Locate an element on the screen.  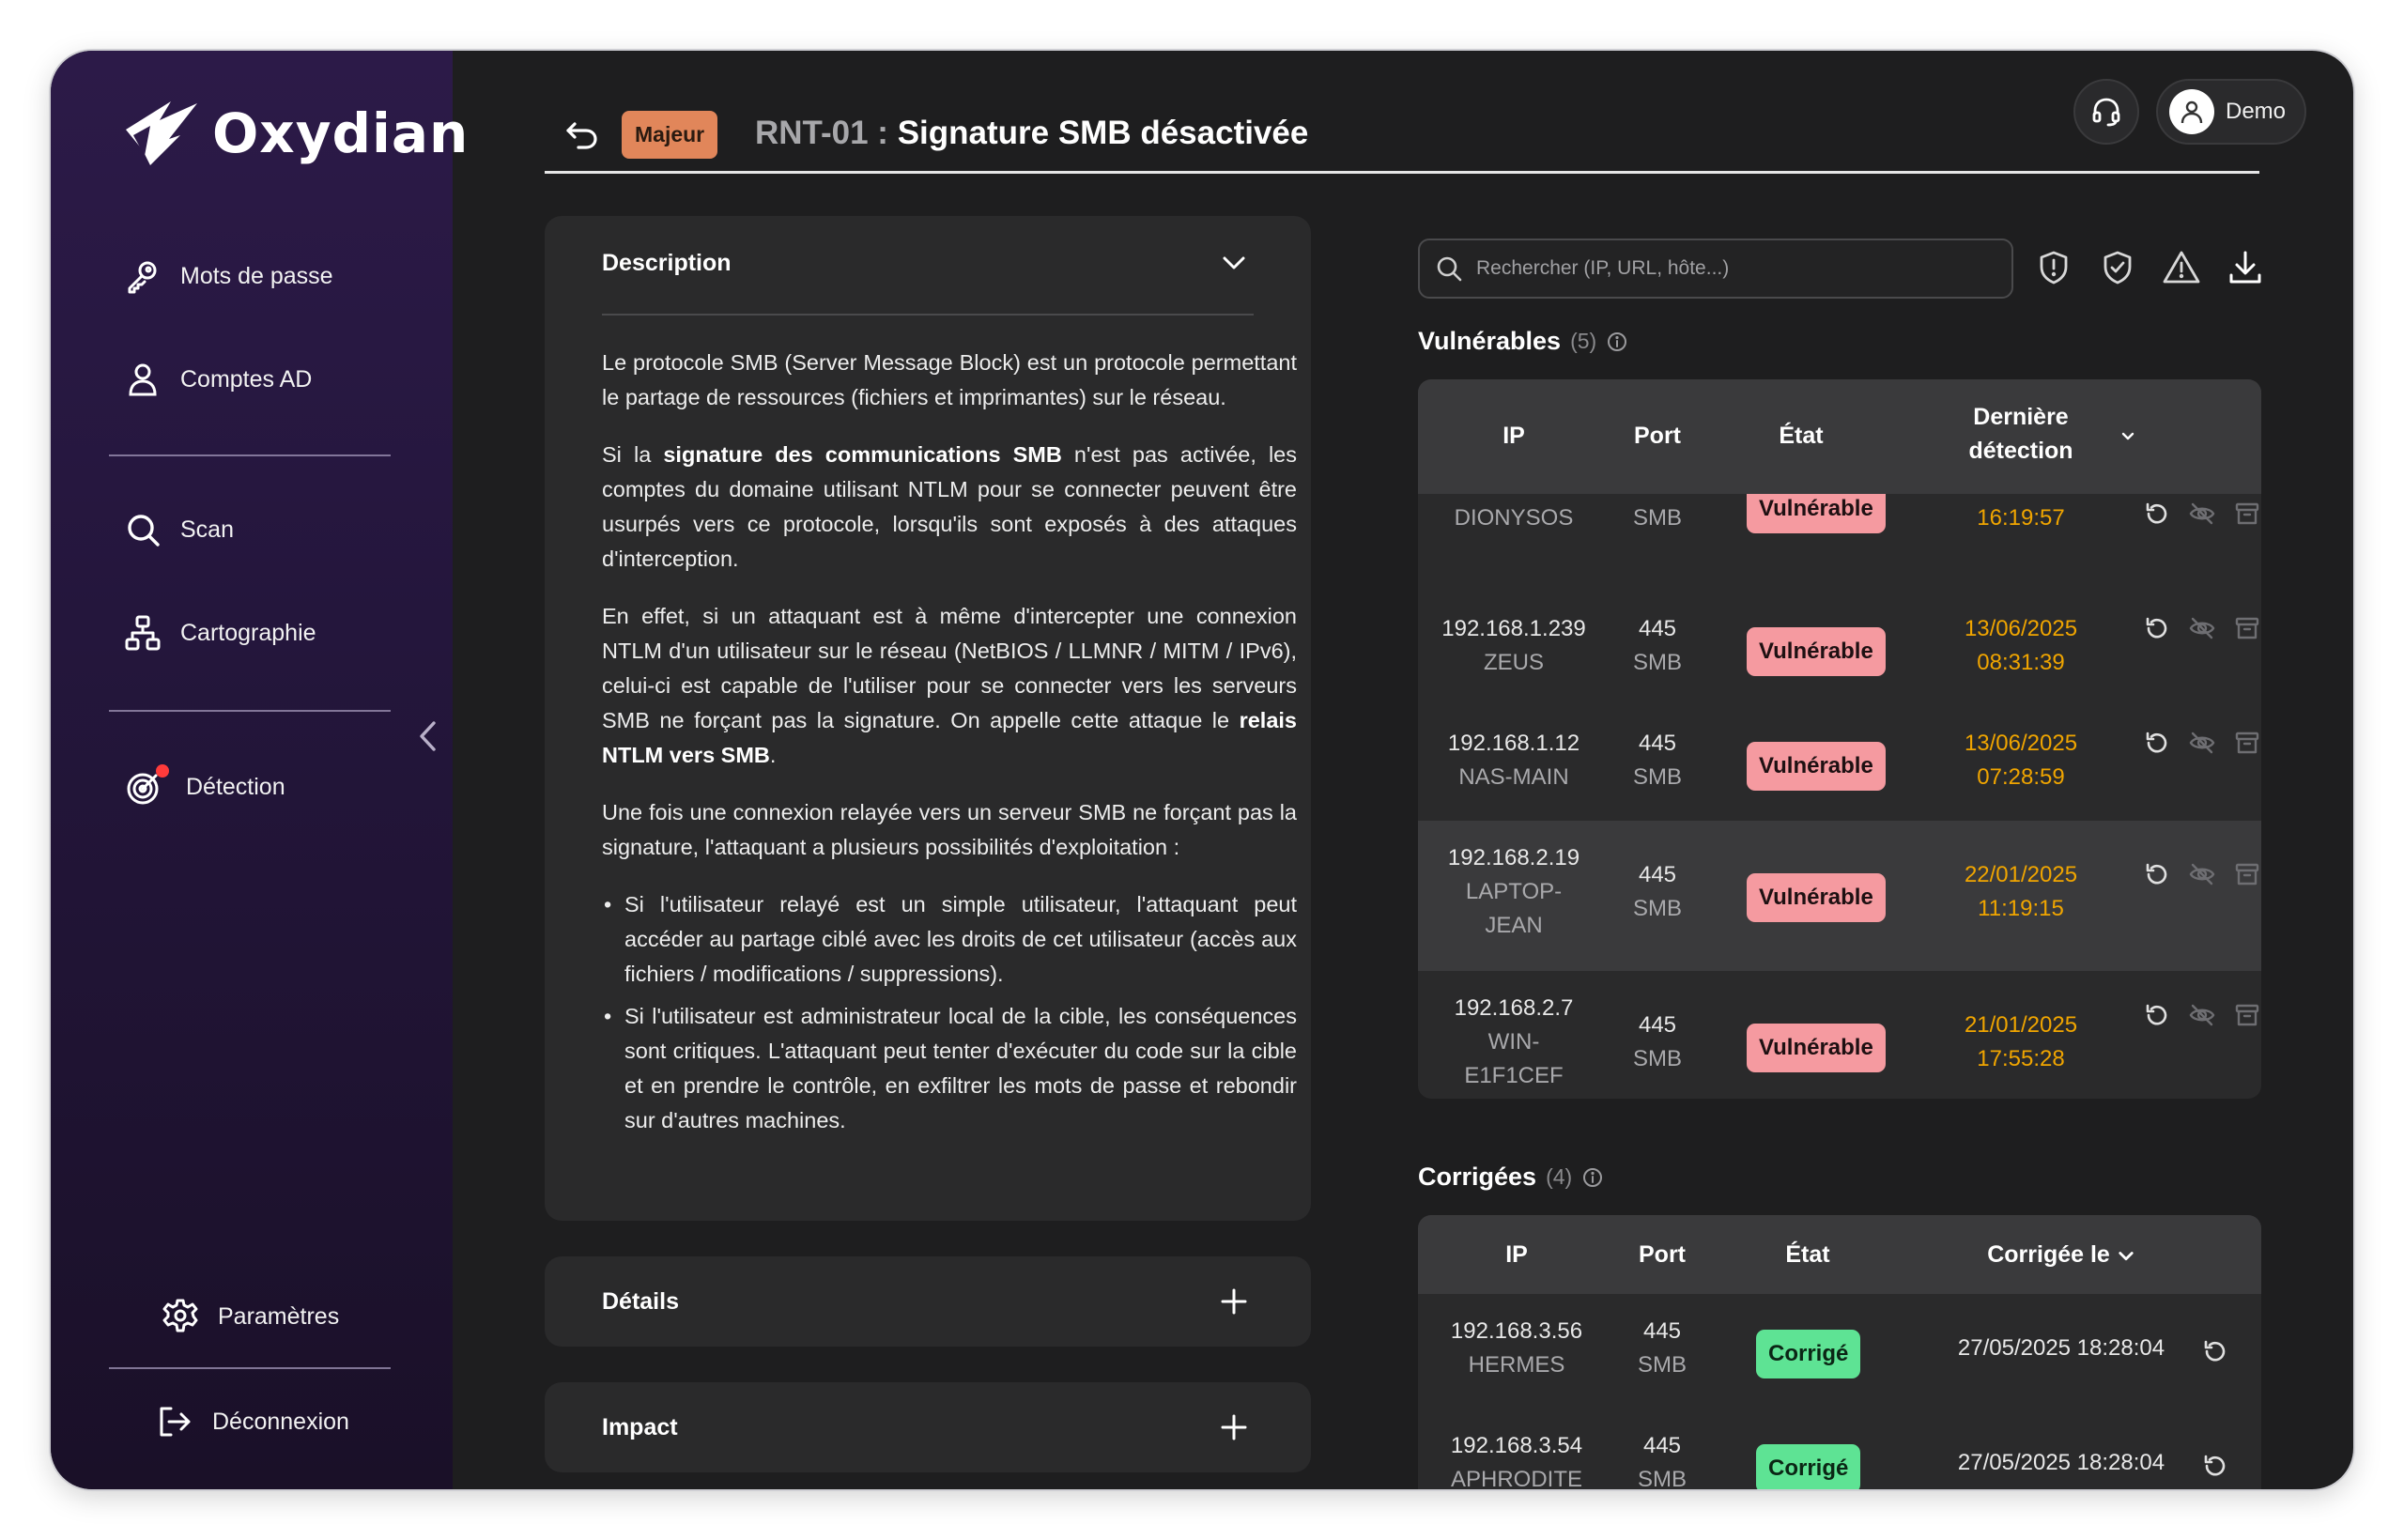
support-button is located at coordinates (2106, 112).